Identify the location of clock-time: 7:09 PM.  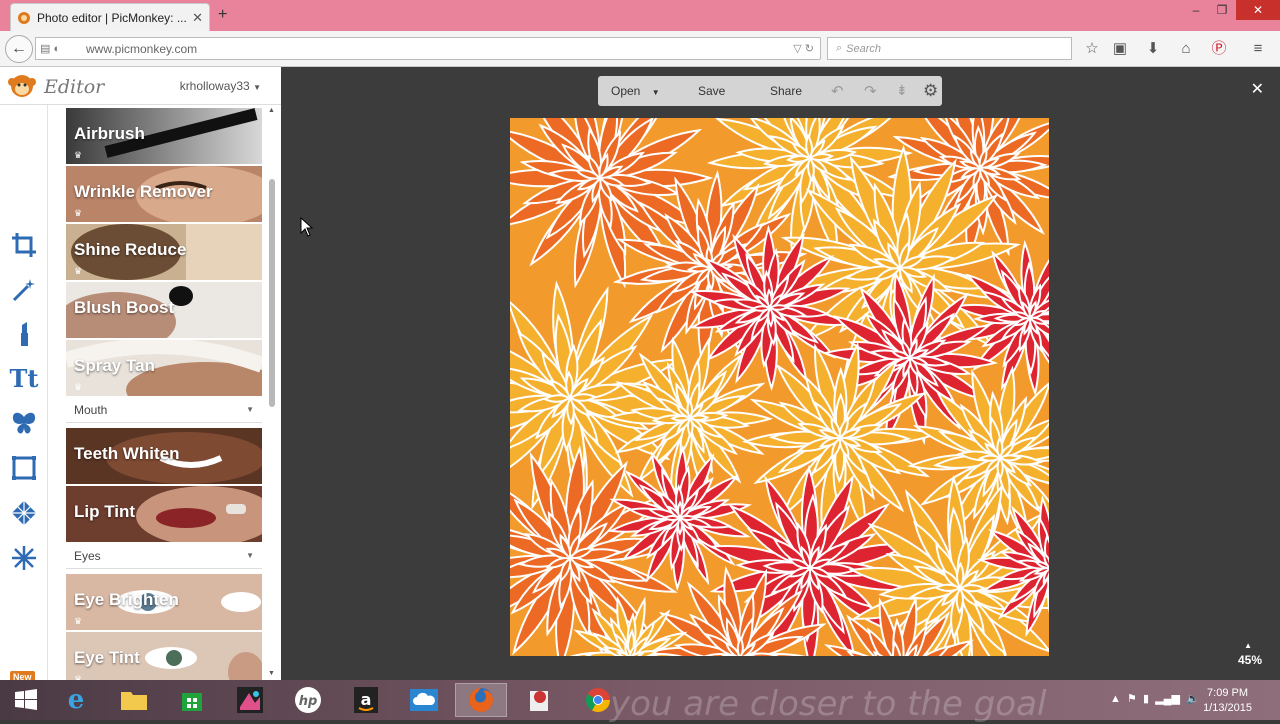
(1227, 693).